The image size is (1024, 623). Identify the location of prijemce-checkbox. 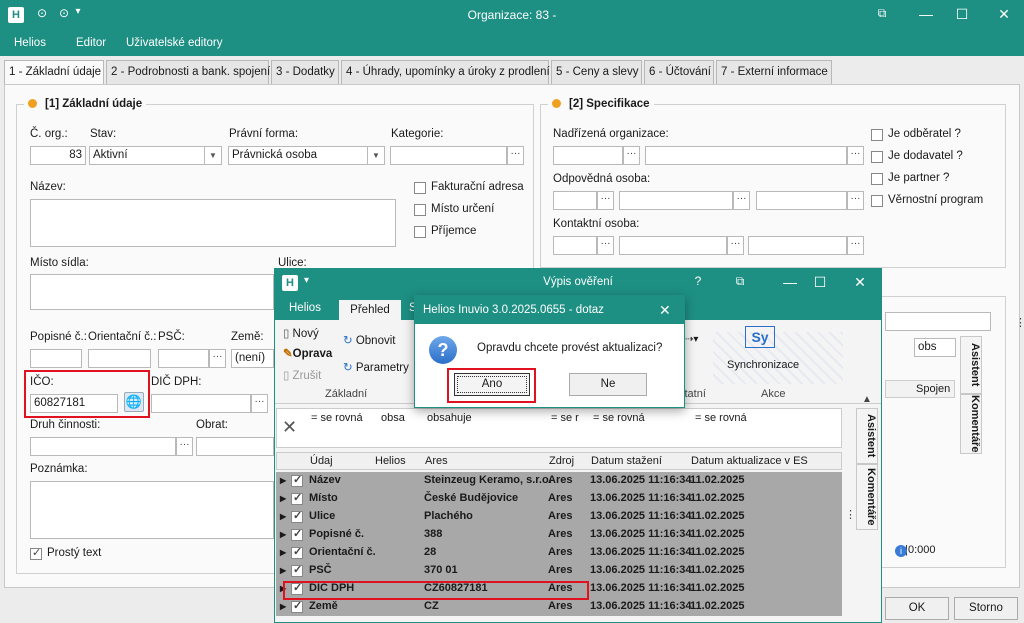
(420, 232).